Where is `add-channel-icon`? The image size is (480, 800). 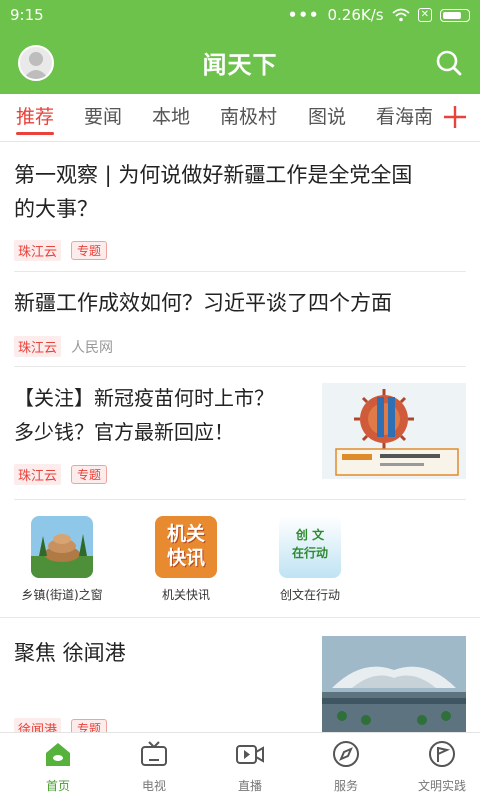
add-channel-icon is located at coordinates (455, 117).